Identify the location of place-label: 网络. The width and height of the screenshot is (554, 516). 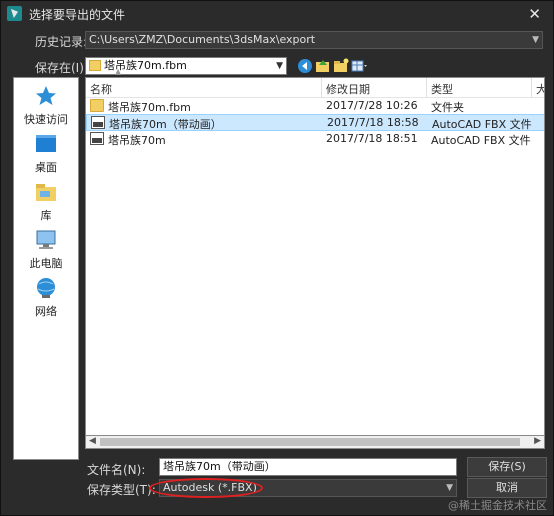
(46, 311).